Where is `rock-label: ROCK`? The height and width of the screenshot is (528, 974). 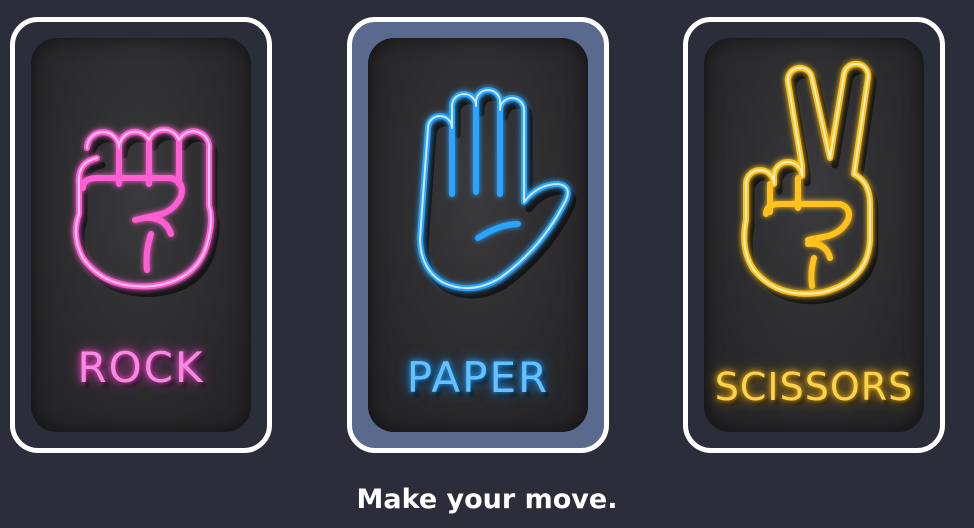
rock-label: ROCK is located at coordinates (141, 367).